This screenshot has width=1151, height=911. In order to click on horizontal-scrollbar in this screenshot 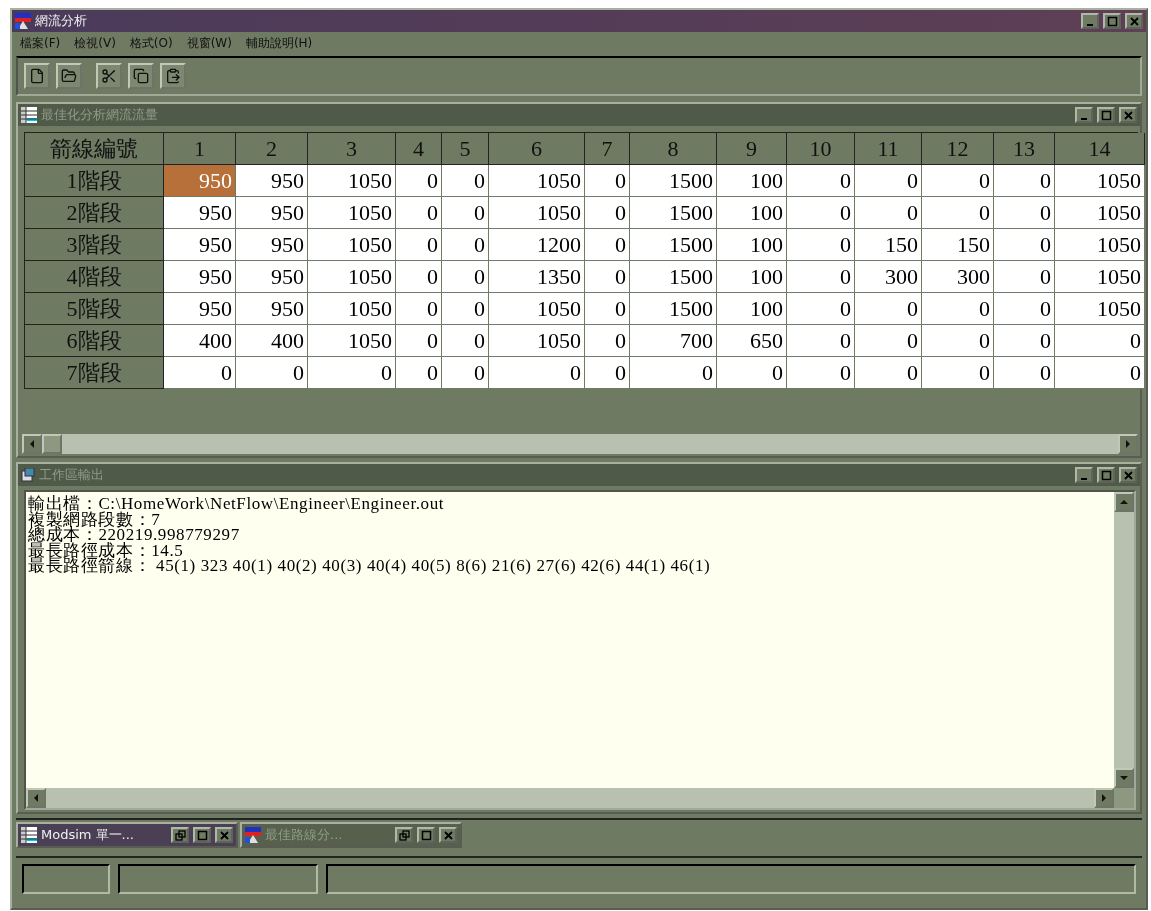, I will do `click(570, 798)`.